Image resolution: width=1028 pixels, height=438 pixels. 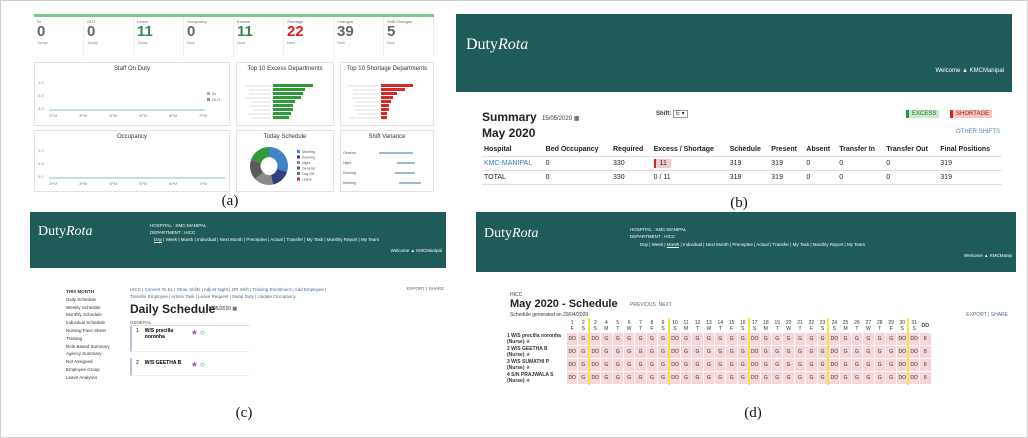 What do you see at coordinates (88, 370) in the screenshot?
I see `sidebar-item: Employee Group` at bounding box center [88, 370].